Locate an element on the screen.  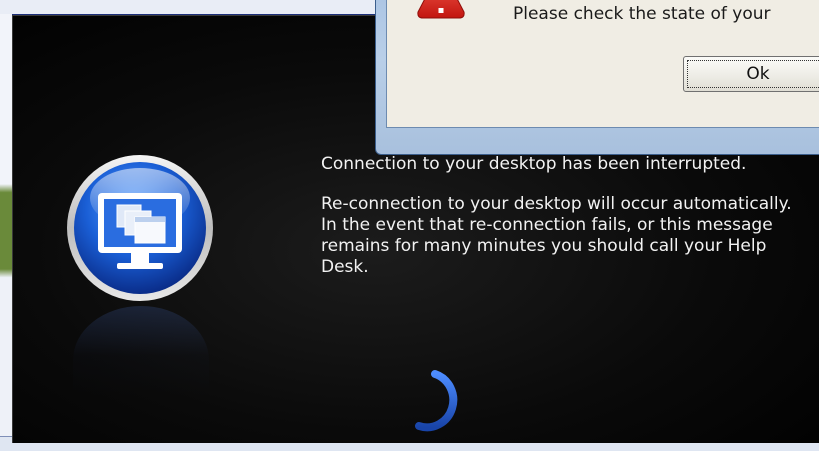
monitor-windows-icon is located at coordinates (140, 228).